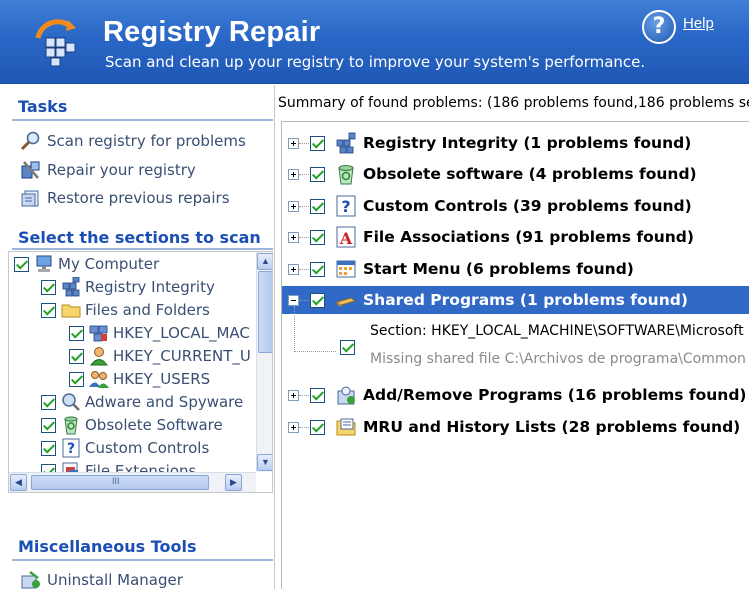 Image resolution: width=749 pixels, height=589 pixels. Describe the element at coordinates (43, 106) in the screenshot. I see `tasks-heading: Tasks` at that location.